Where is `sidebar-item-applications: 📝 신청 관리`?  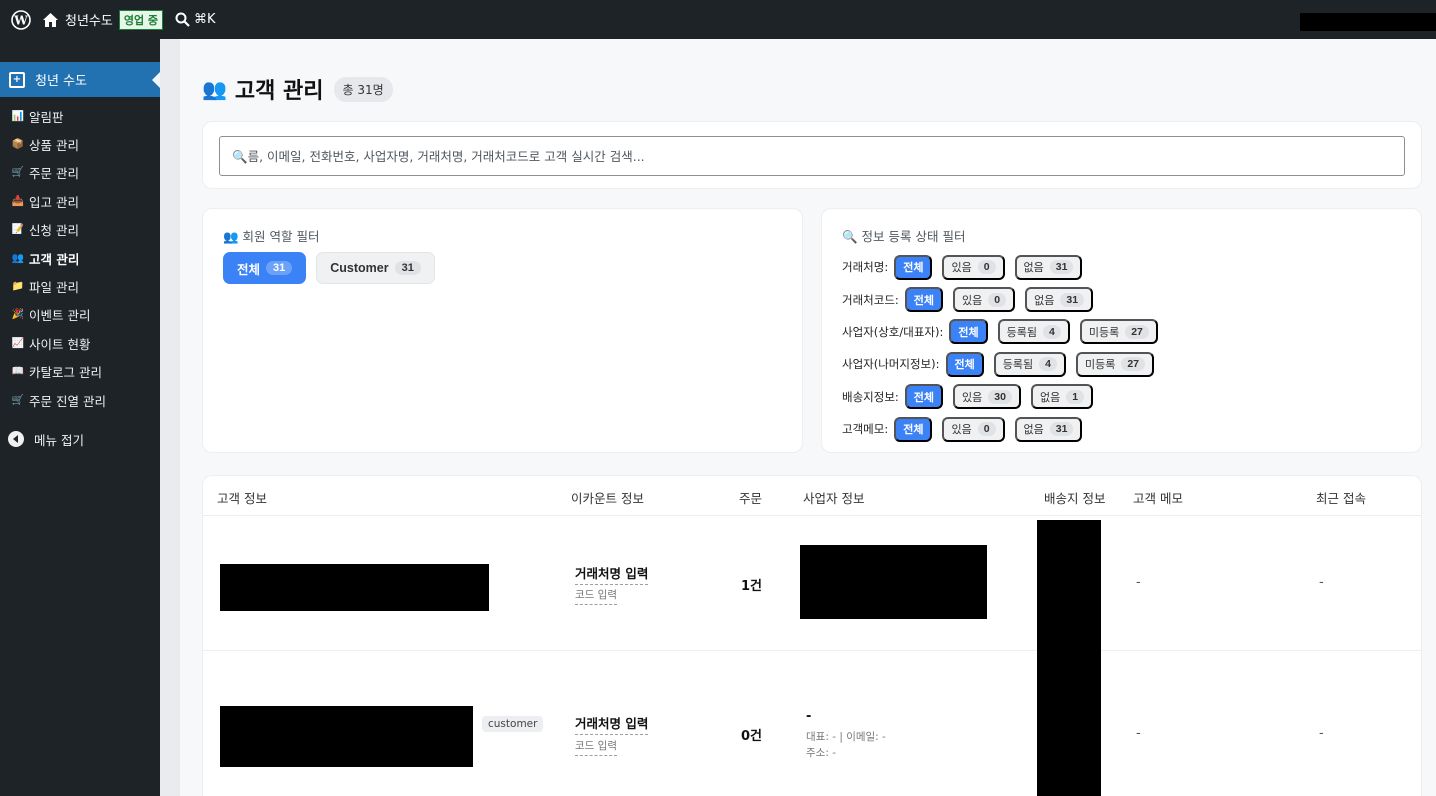 sidebar-item-applications: 📝 신청 관리 is located at coordinates (80, 230).